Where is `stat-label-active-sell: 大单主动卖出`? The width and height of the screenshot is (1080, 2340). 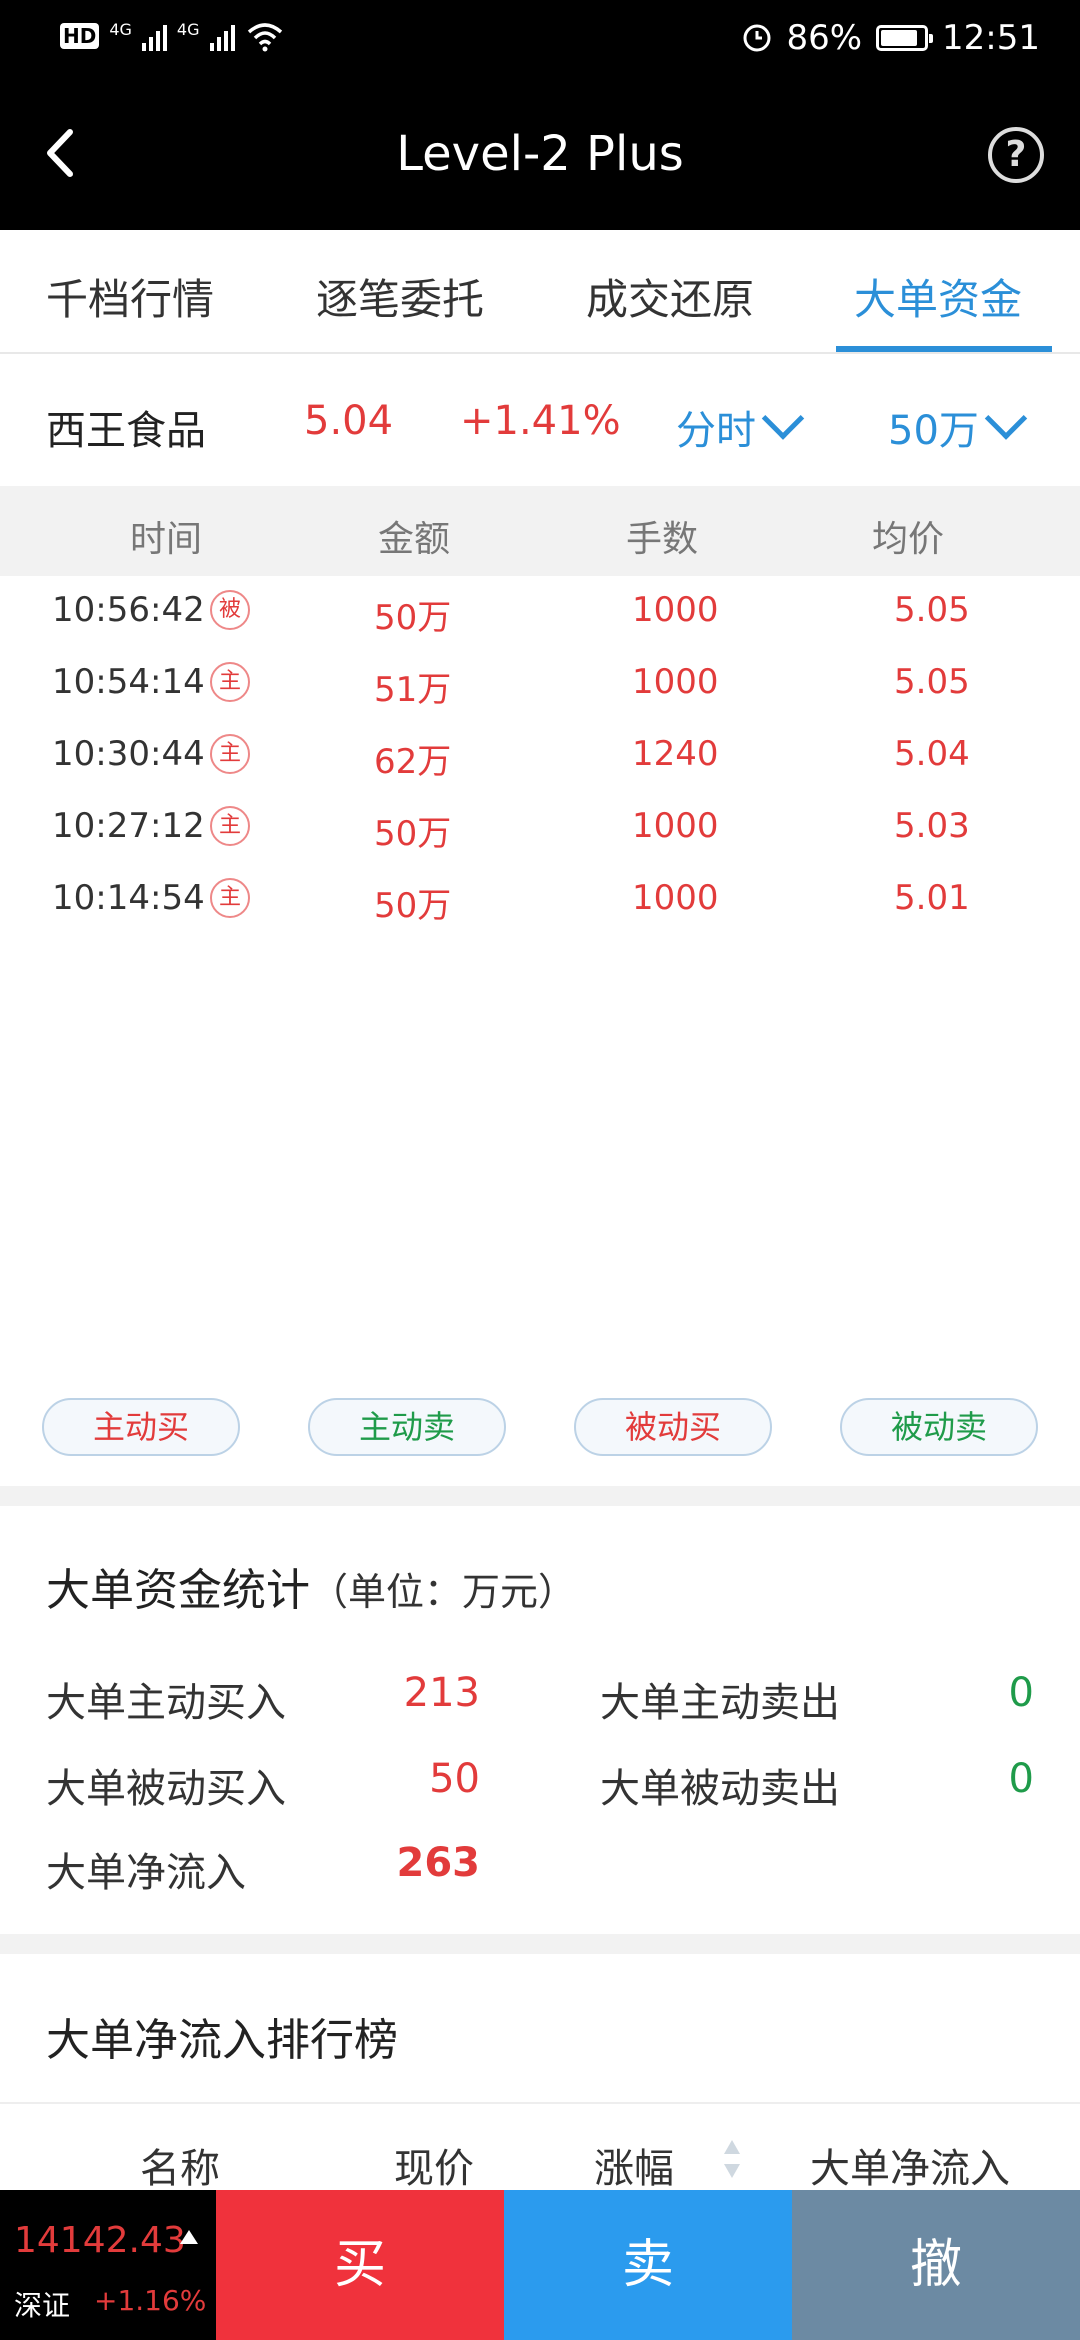 stat-label-active-sell: 大单主动卖出 is located at coordinates (720, 1703).